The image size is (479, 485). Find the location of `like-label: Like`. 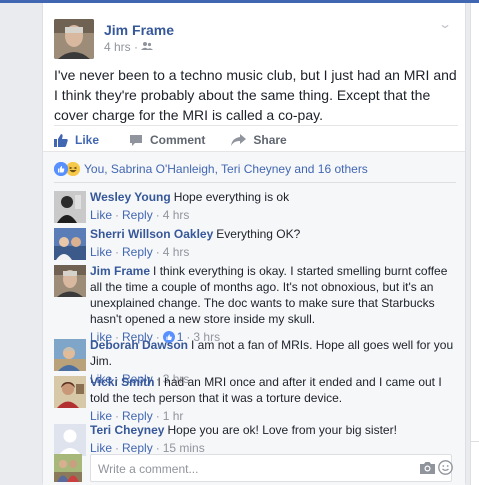

like-label: Like is located at coordinates (87, 140).